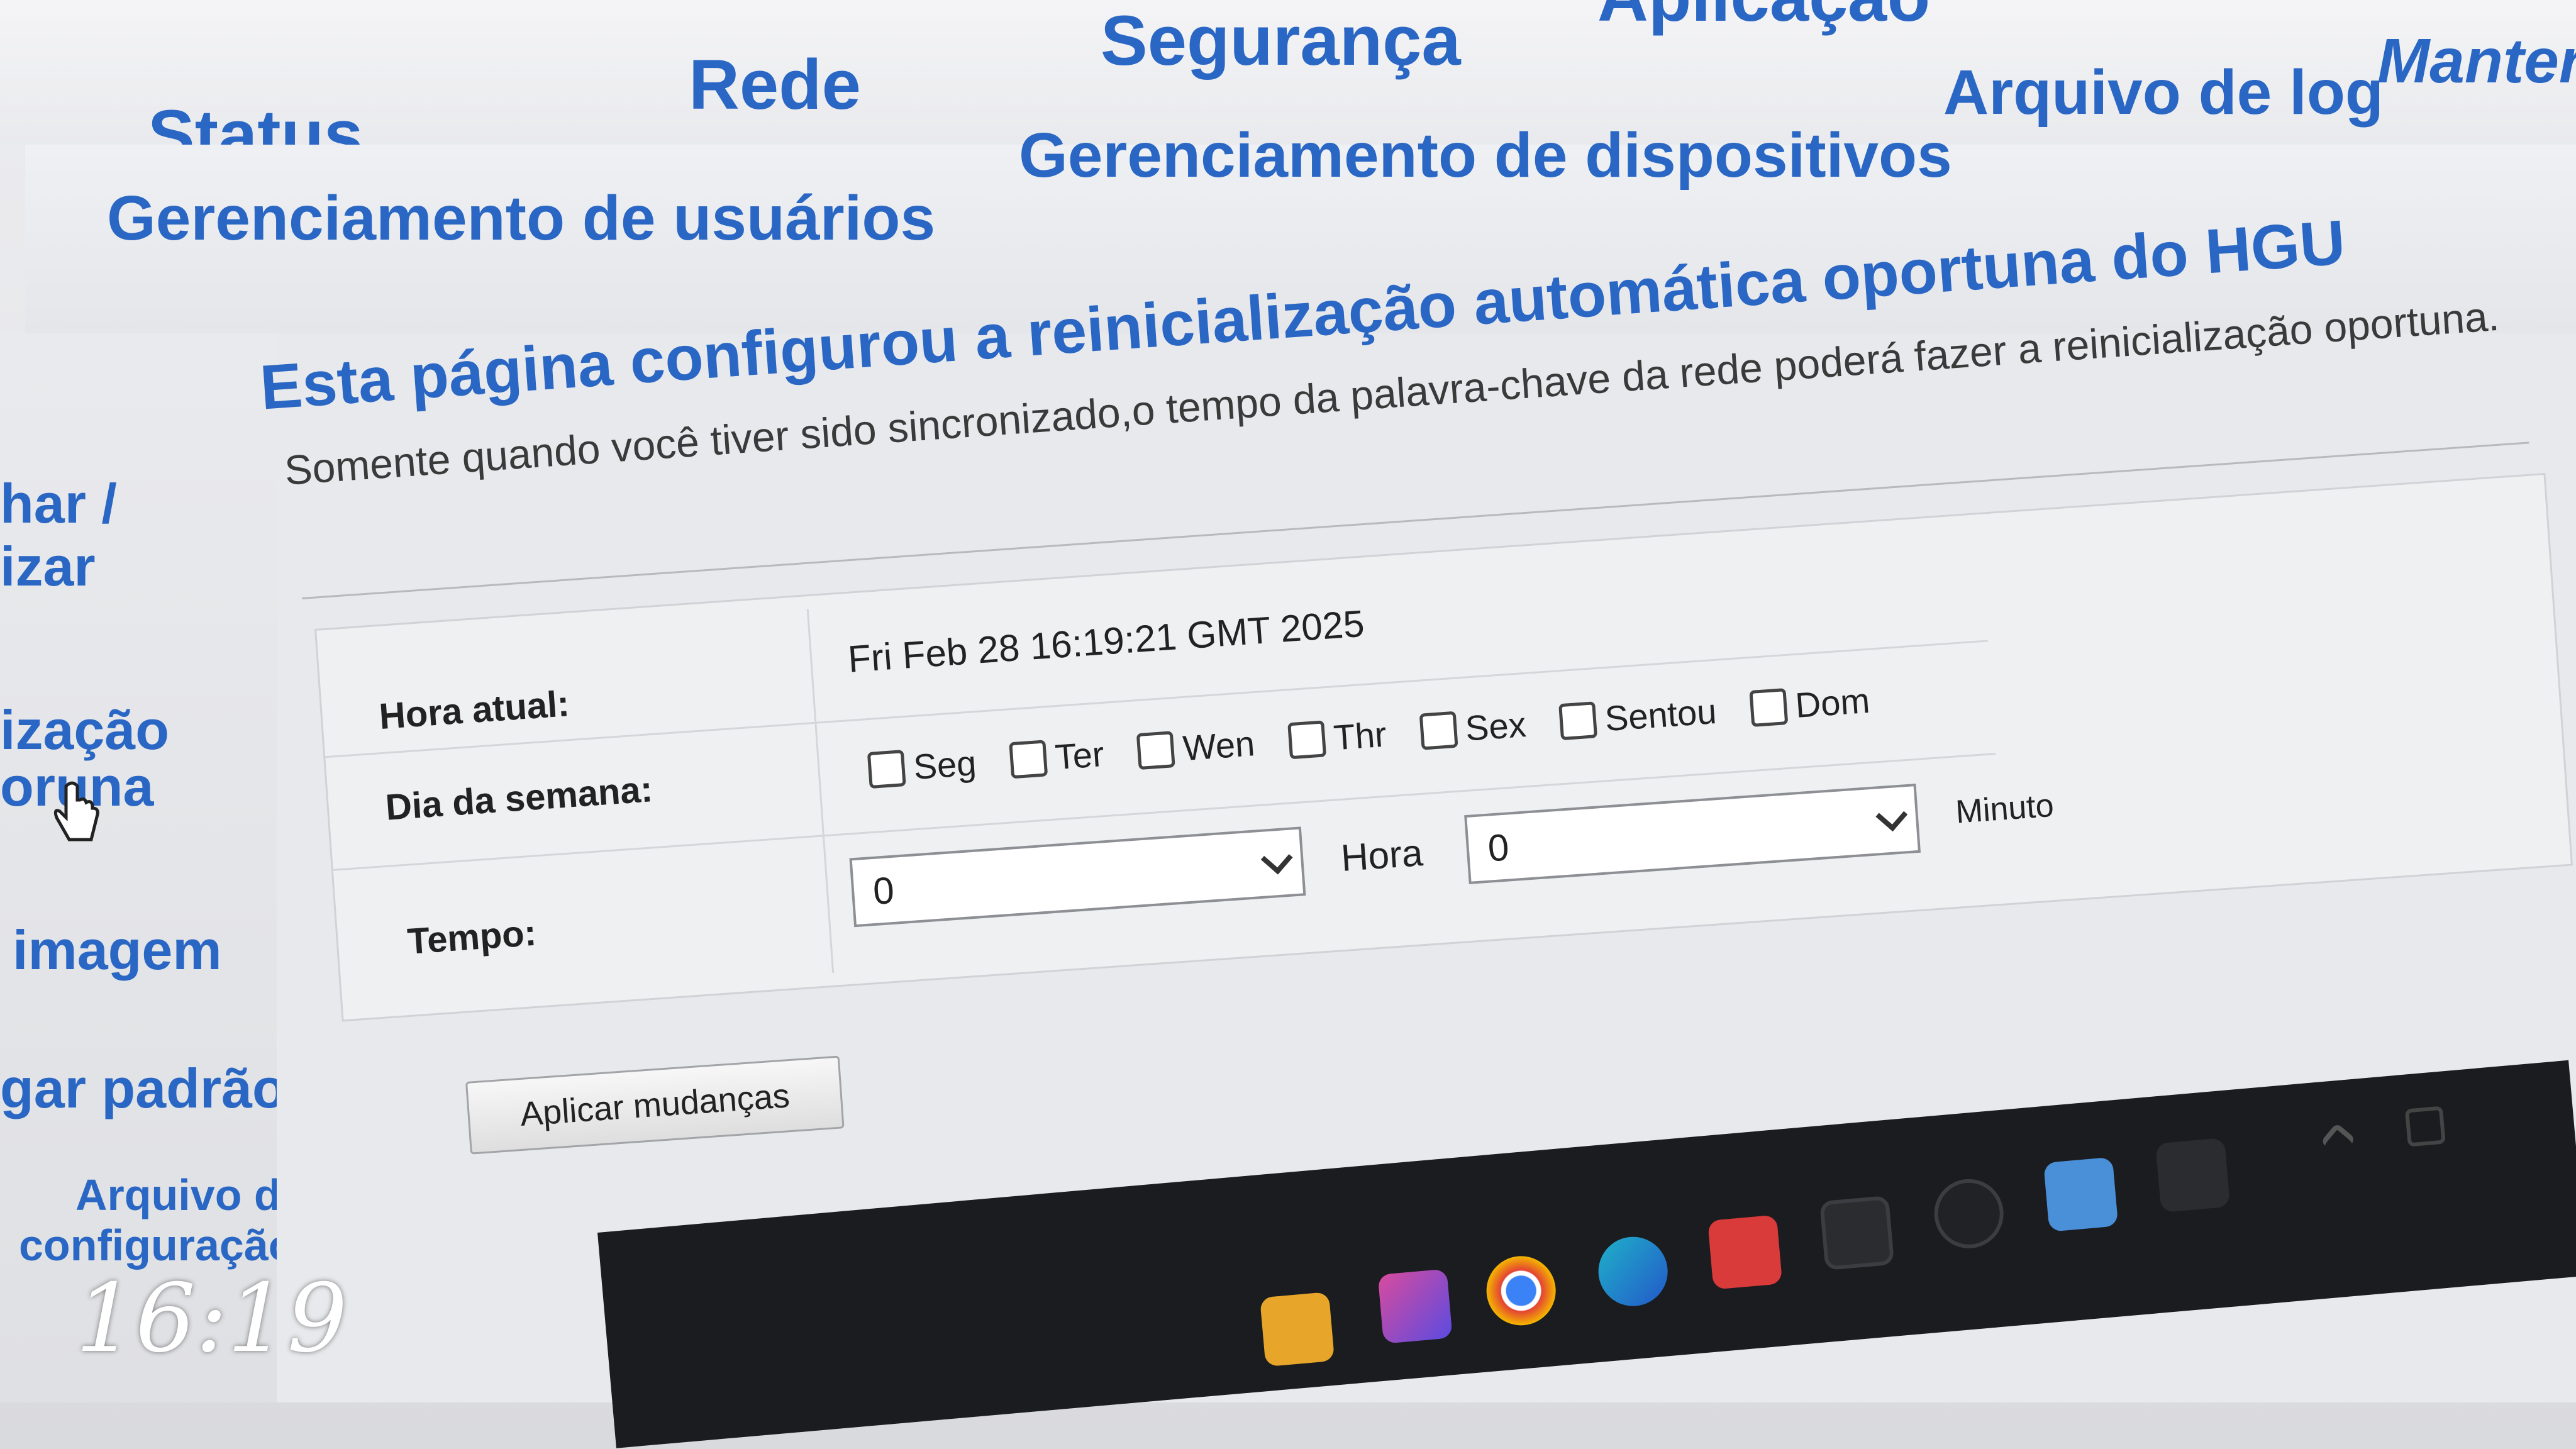 The width and height of the screenshot is (2576, 1449). Describe the element at coordinates (1521, 1290) in the screenshot. I see `chrome-icon` at that location.